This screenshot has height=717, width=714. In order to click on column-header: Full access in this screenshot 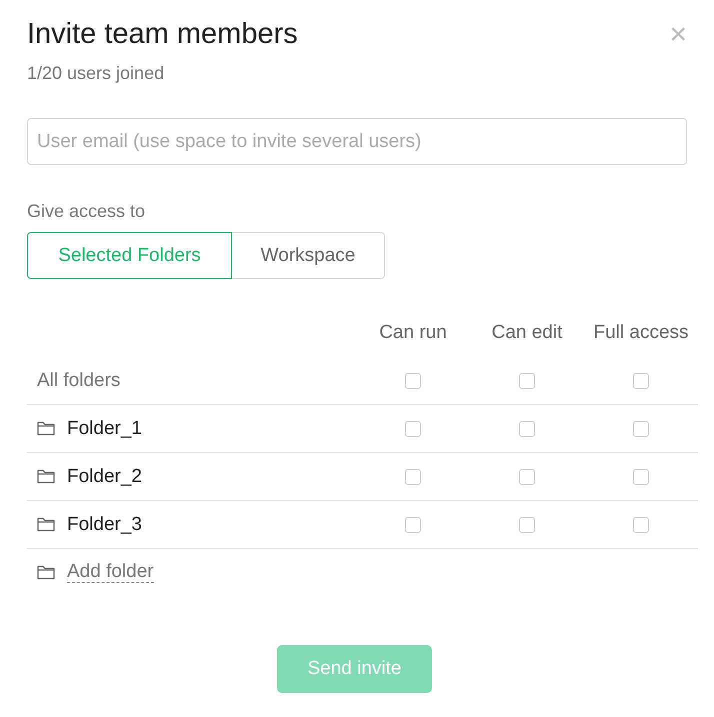, I will do `click(641, 333)`.